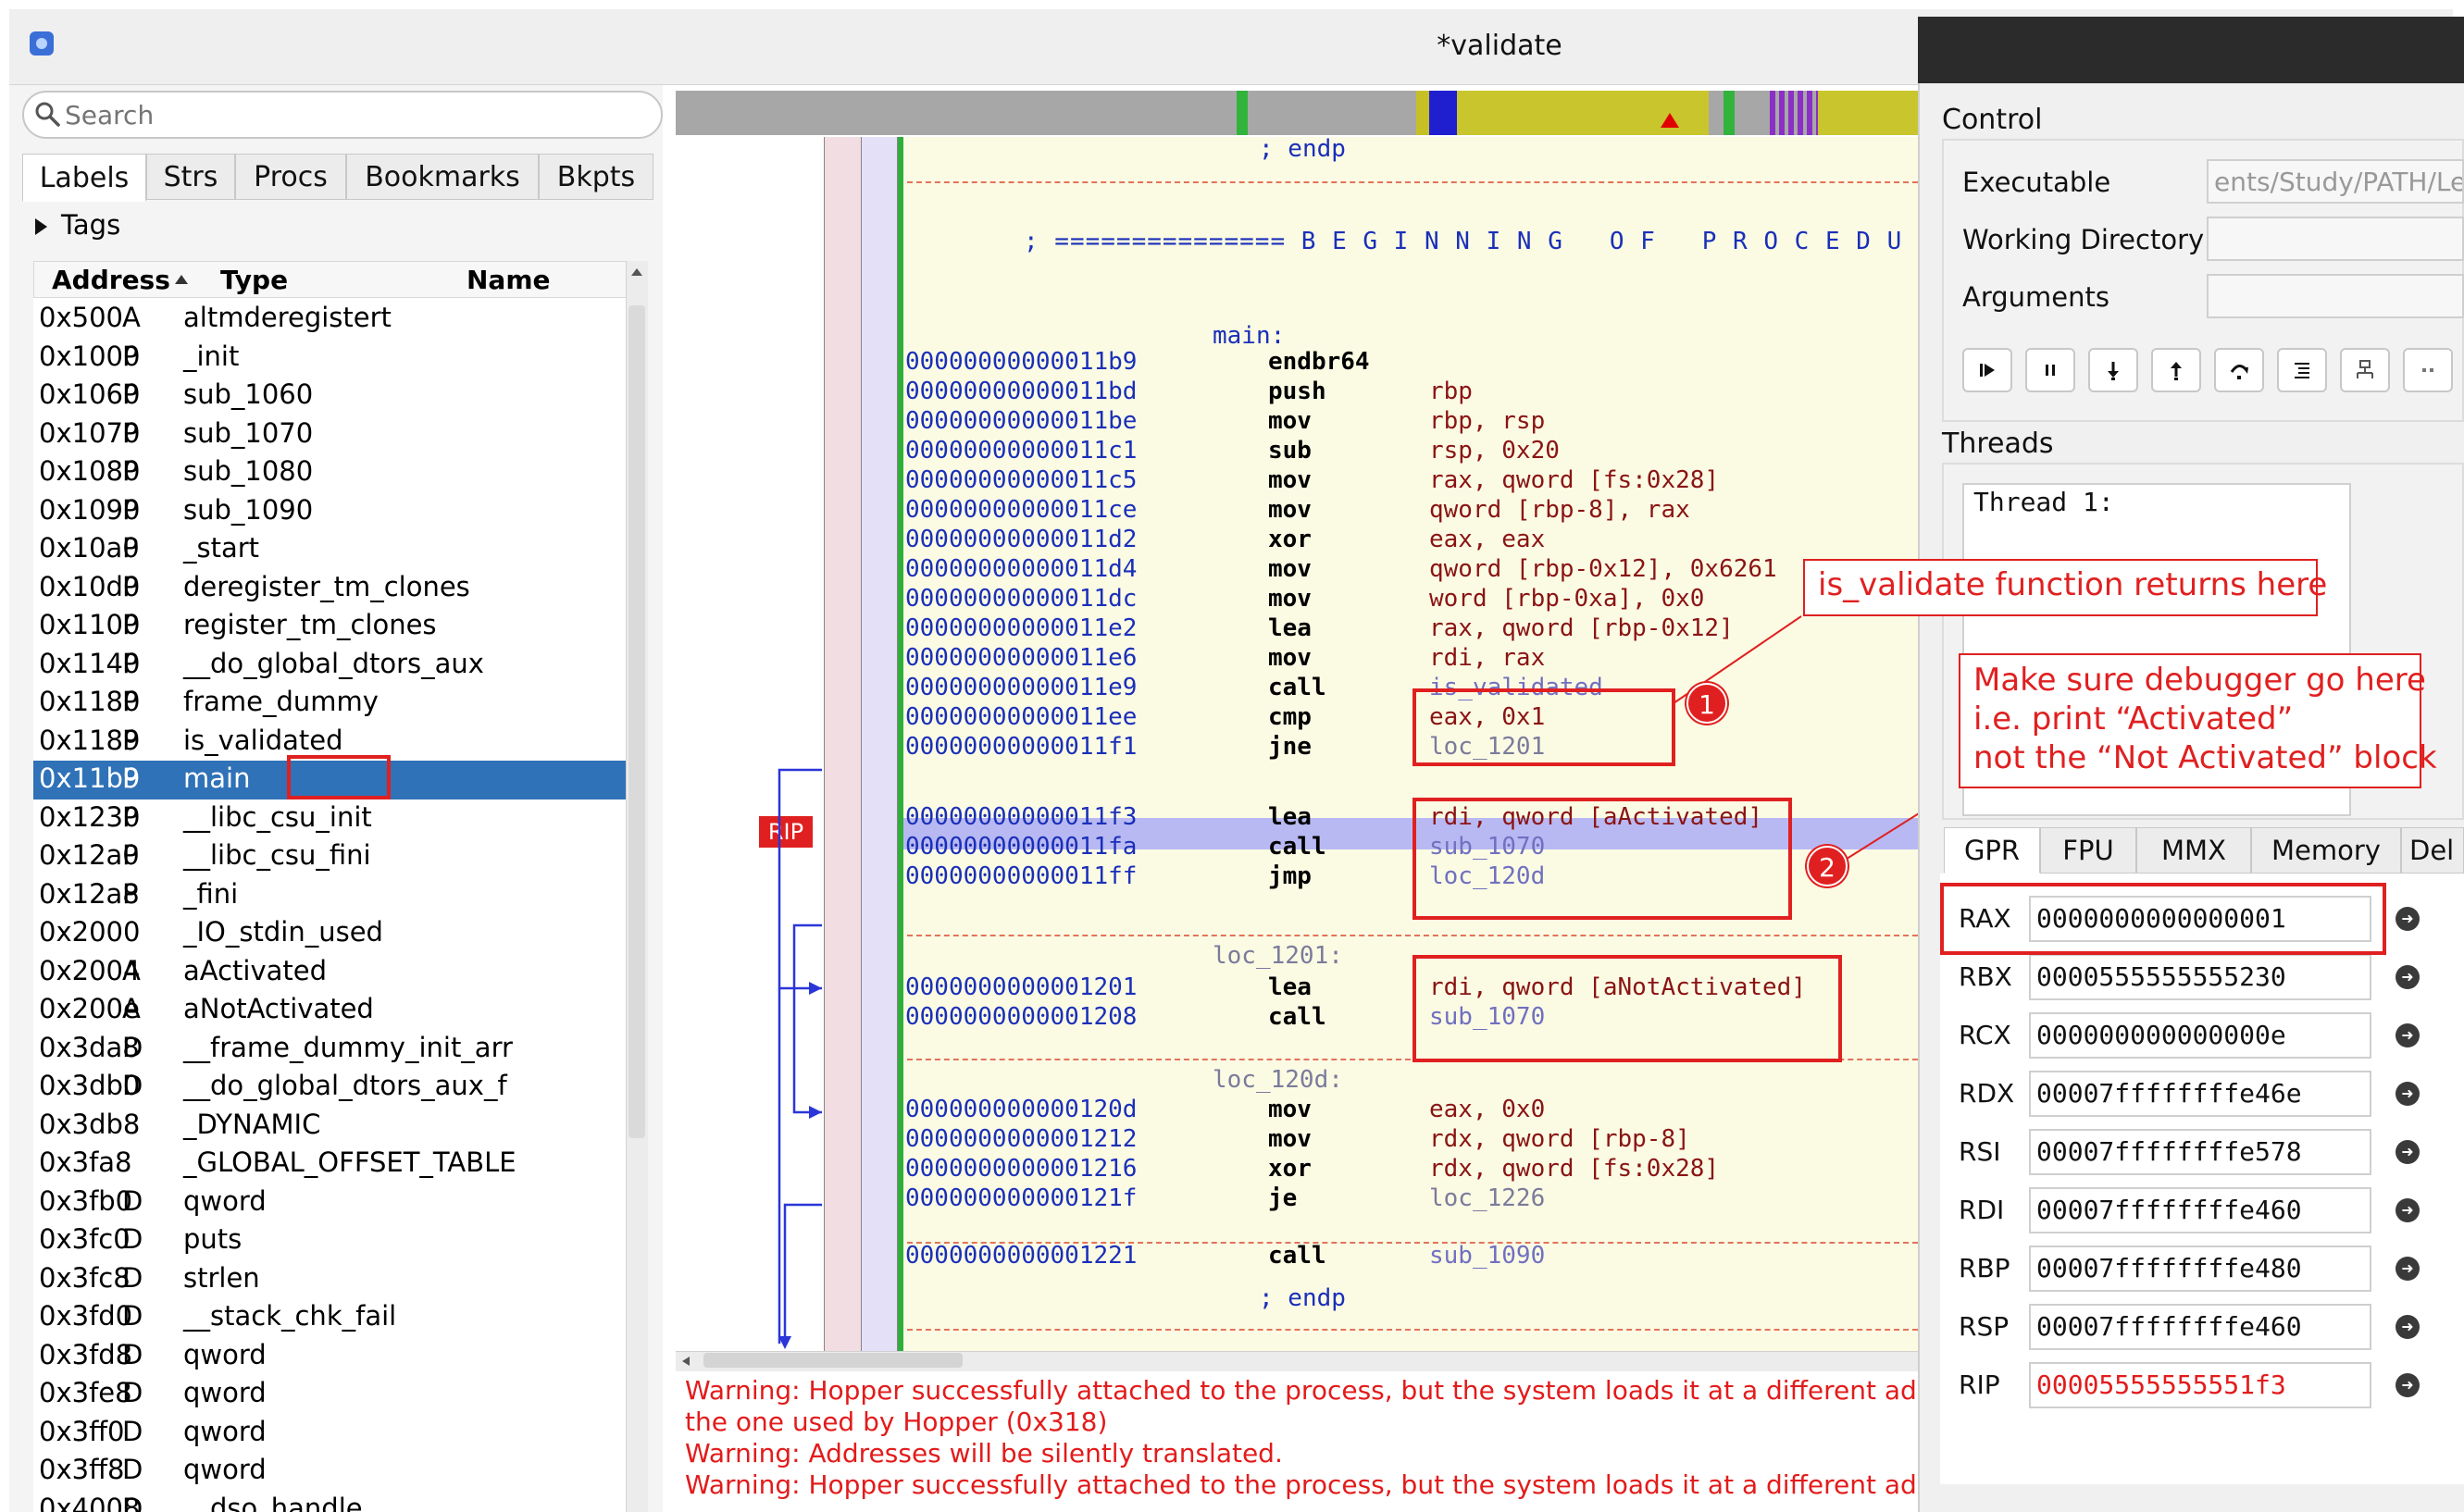 This screenshot has width=2464, height=1512. What do you see at coordinates (1543, 727) in the screenshot?
I see `is-validated-call-box` at bounding box center [1543, 727].